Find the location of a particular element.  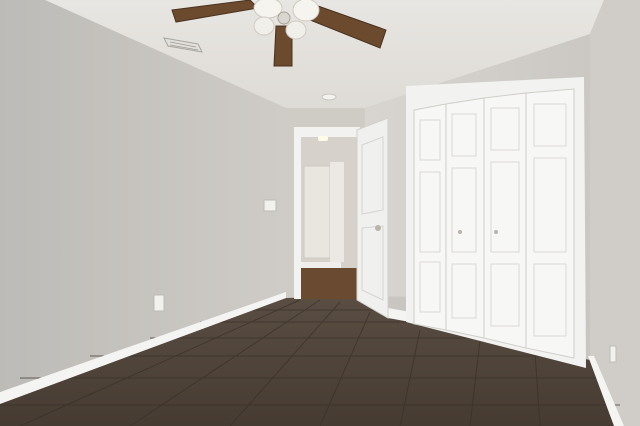

hallway-door-trim is located at coordinates (337, 212).